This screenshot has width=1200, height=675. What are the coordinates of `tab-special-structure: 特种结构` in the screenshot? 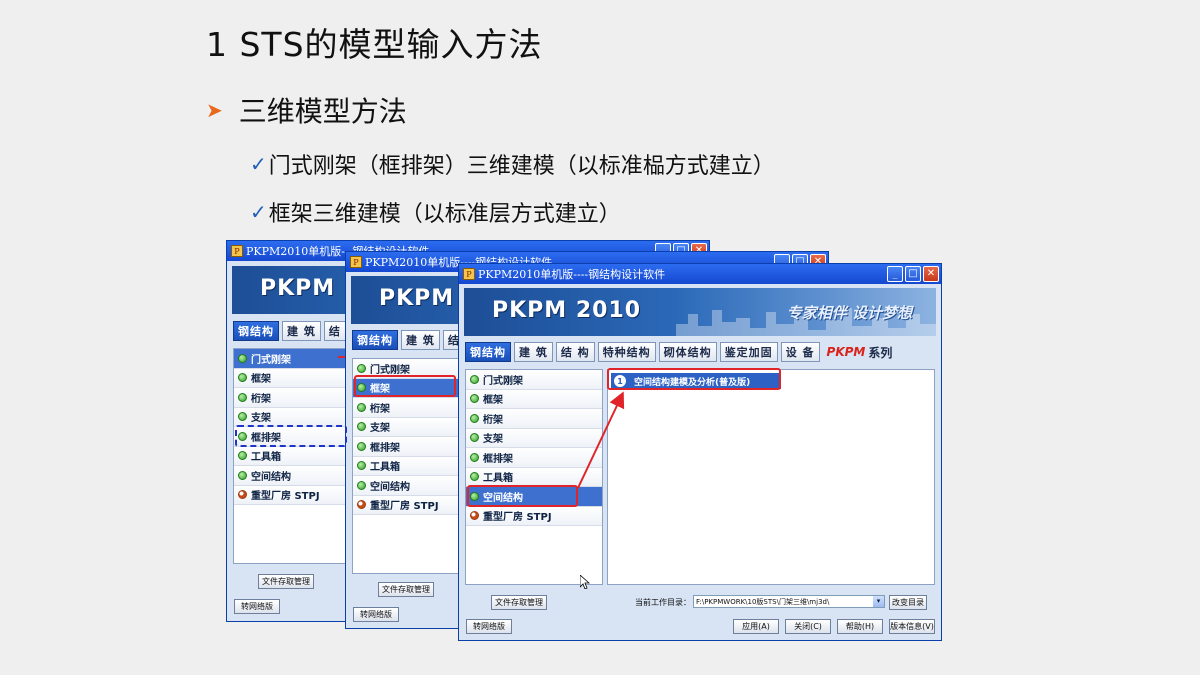 It's located at (626, 352).